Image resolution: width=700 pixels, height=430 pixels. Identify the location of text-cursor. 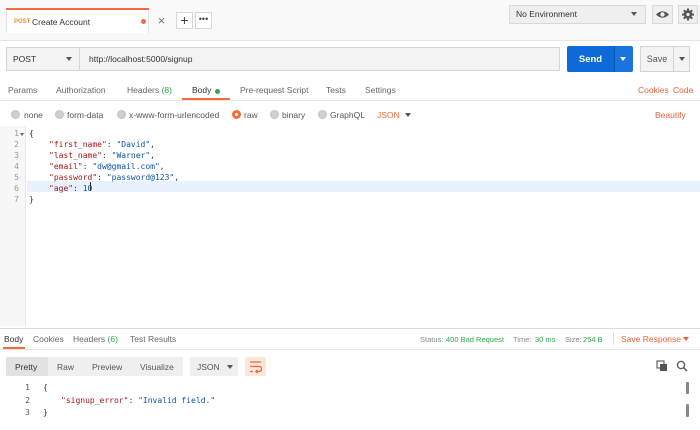
(90, 186).